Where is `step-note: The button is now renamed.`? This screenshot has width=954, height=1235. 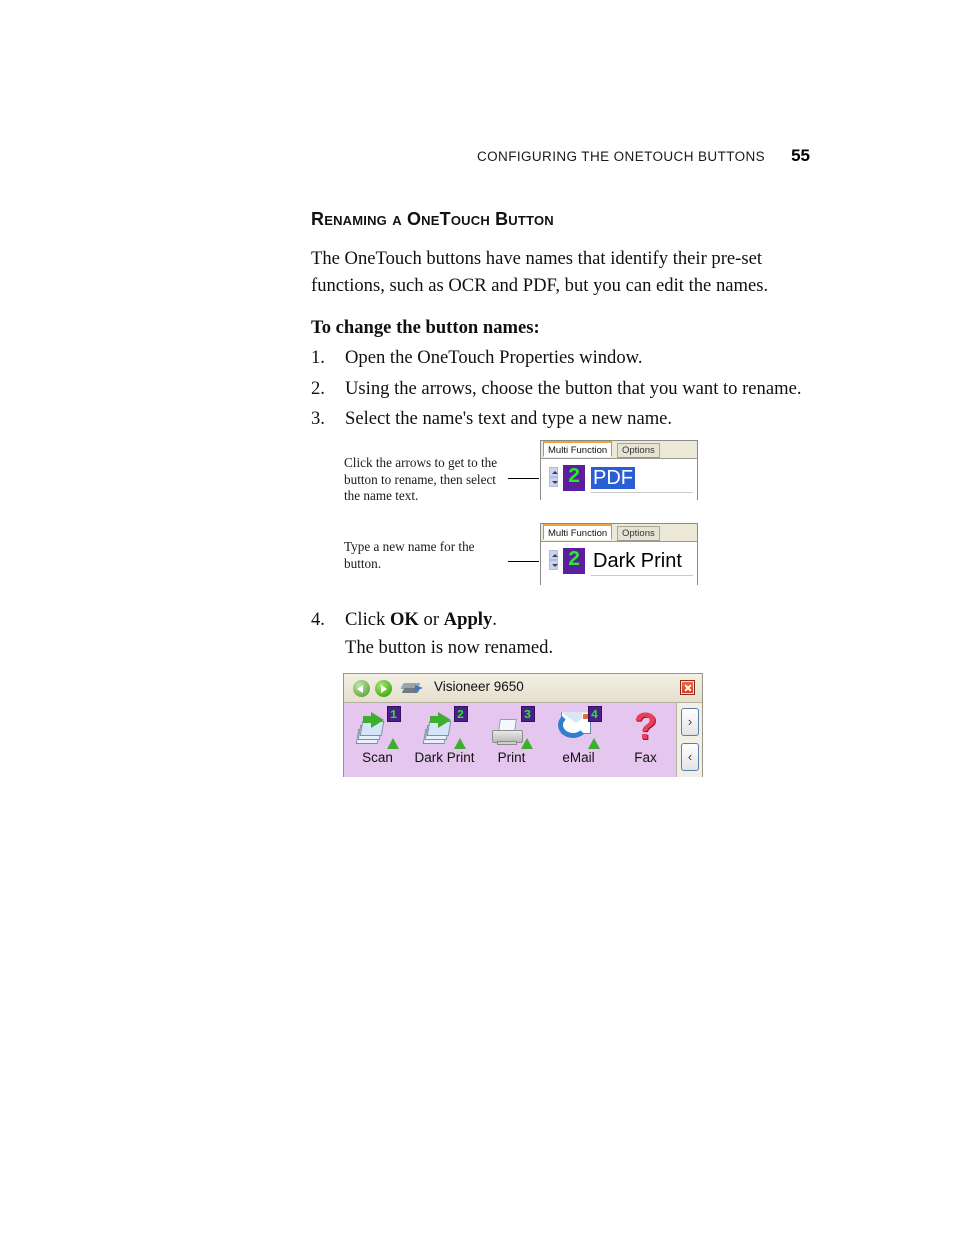
step-note: The button is now renamed. is located at coordinates (449, 647).